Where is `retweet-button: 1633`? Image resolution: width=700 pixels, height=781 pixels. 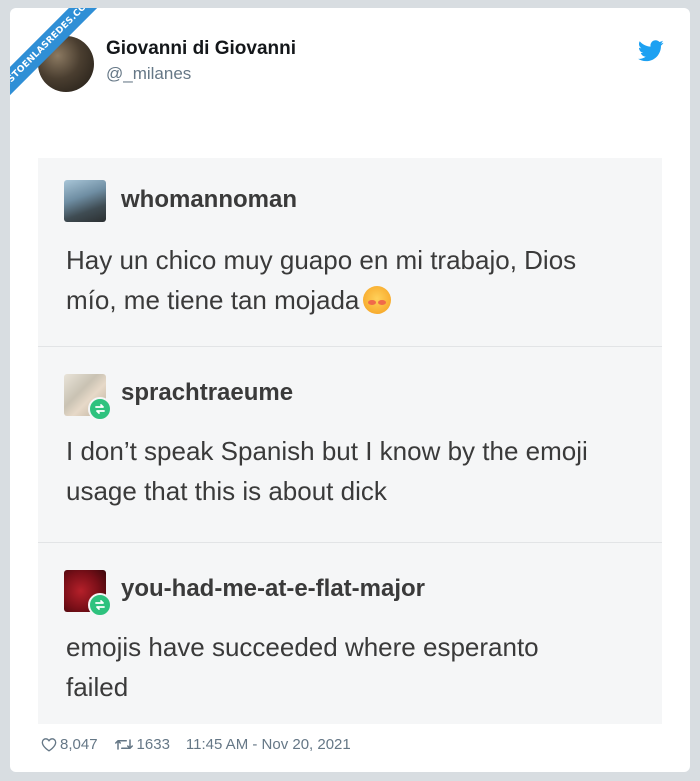 retweet-button: 1633 is located at coordinates (142, 744).